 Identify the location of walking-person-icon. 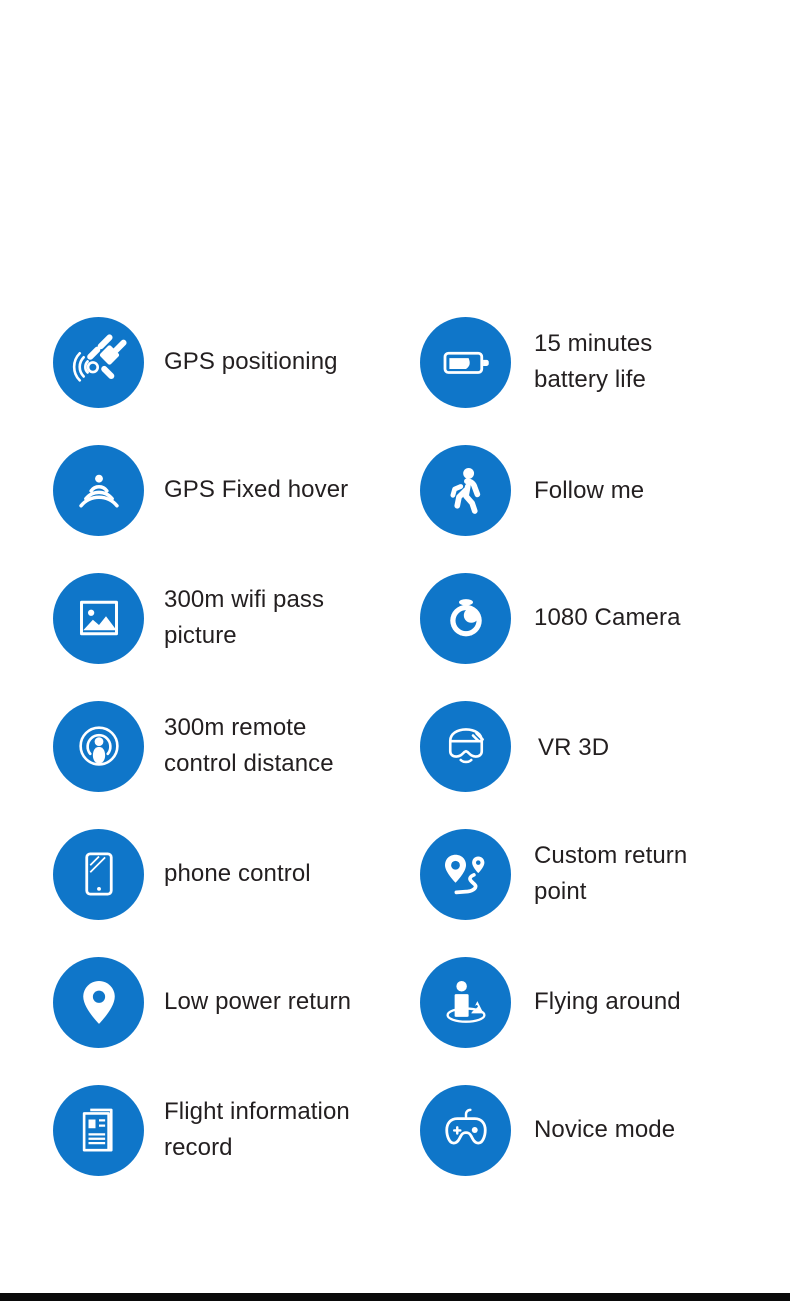
(465, 490).